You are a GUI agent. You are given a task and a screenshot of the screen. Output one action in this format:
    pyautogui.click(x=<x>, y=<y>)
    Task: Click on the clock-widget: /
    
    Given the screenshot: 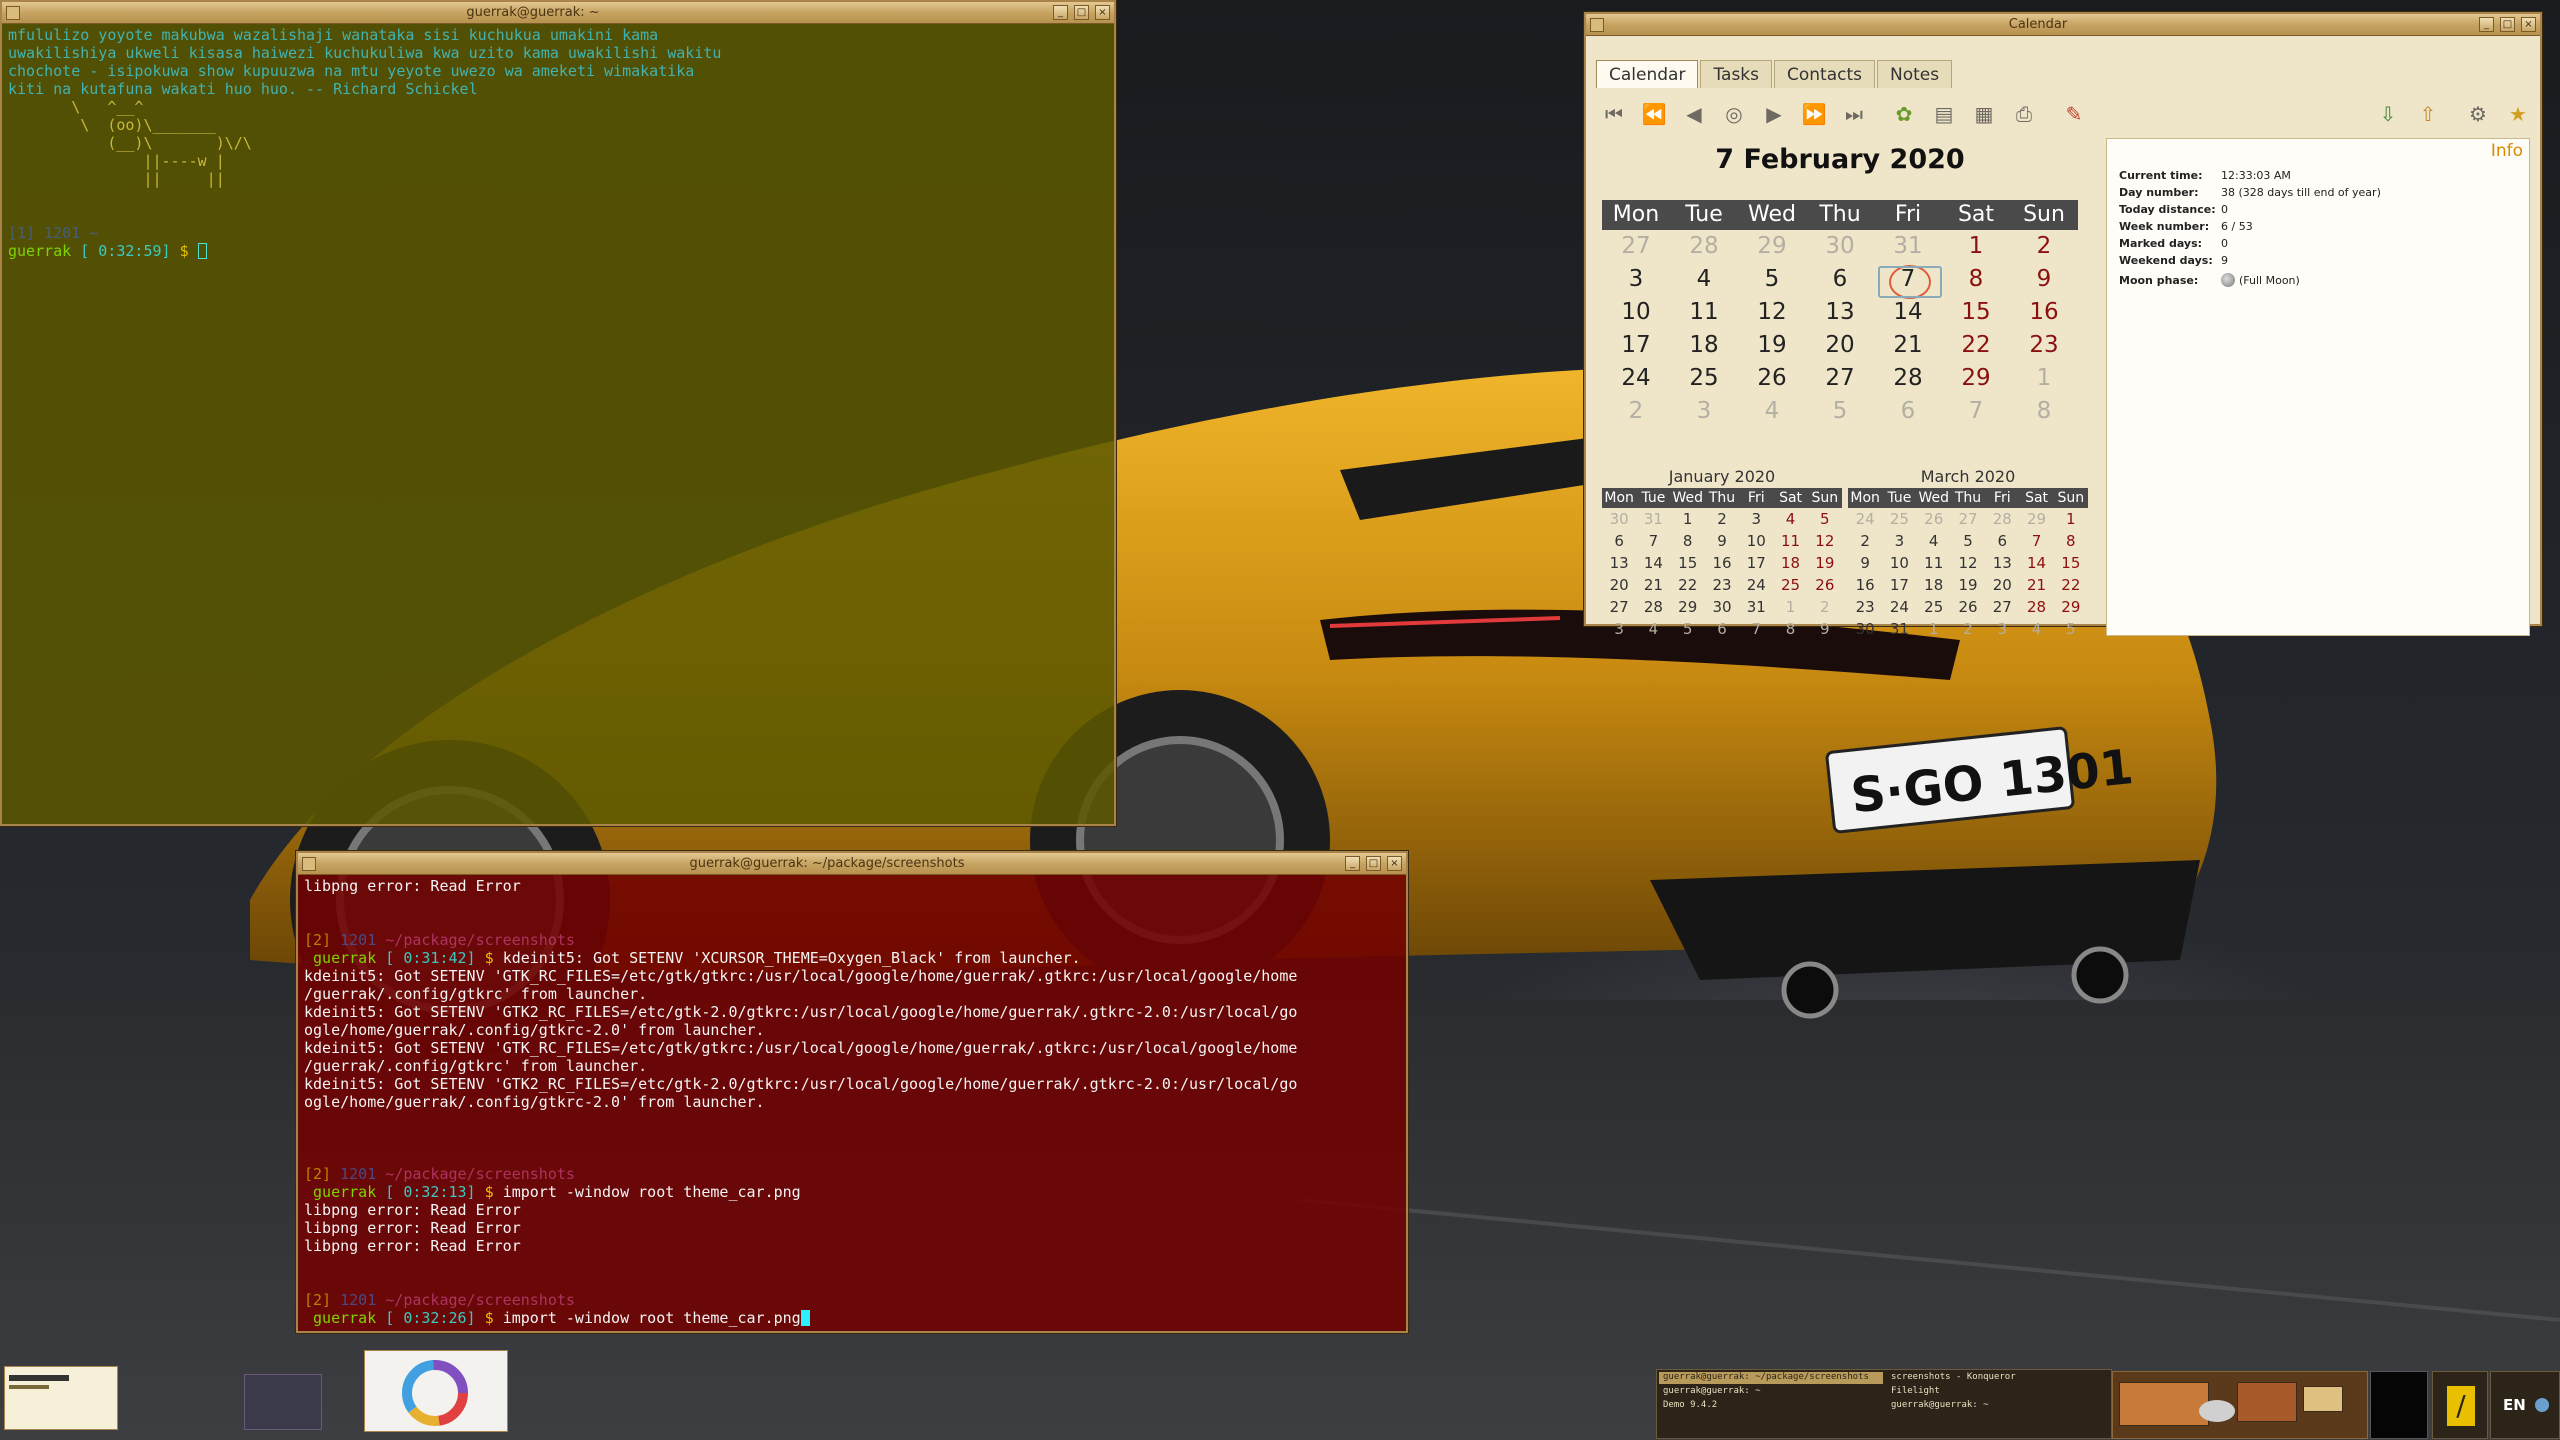 What is the action you would take?
    pyautogui.click(x=2460, y=1405)
    